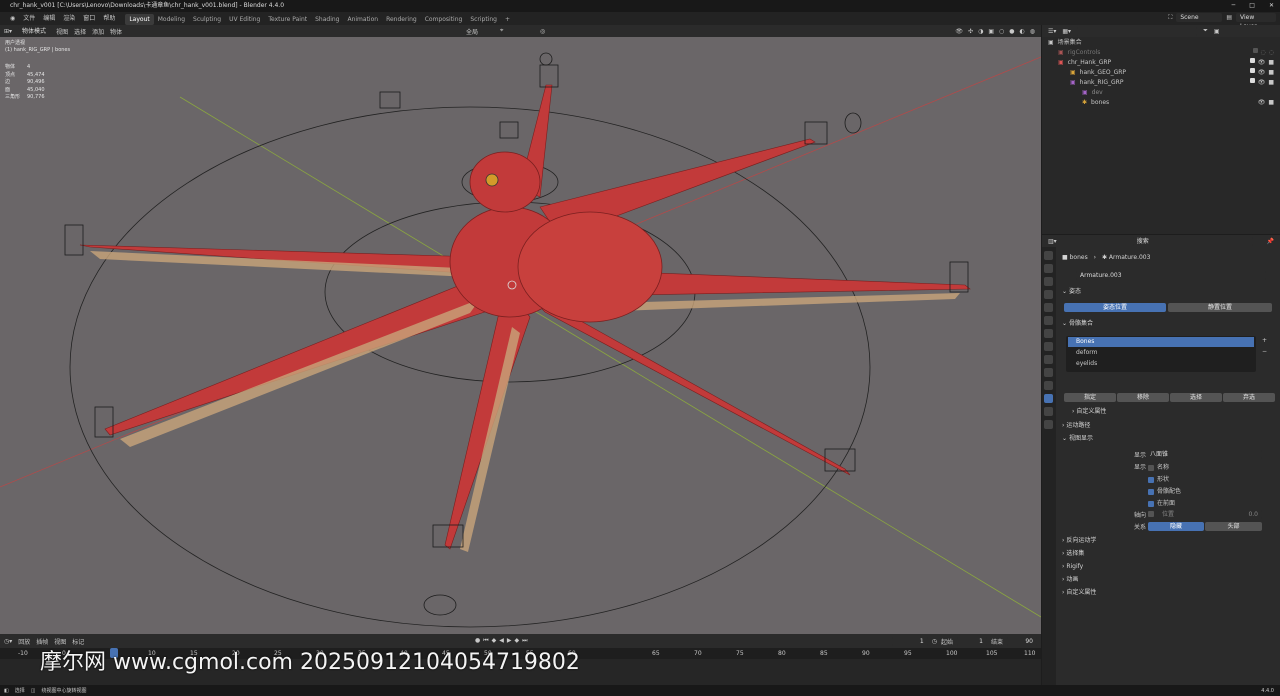 This screenshot has height=696, width=1280. Describe the element at coordinates (1233, 526) in the screenshot. I see `relations-head-button: 头部` at that location.